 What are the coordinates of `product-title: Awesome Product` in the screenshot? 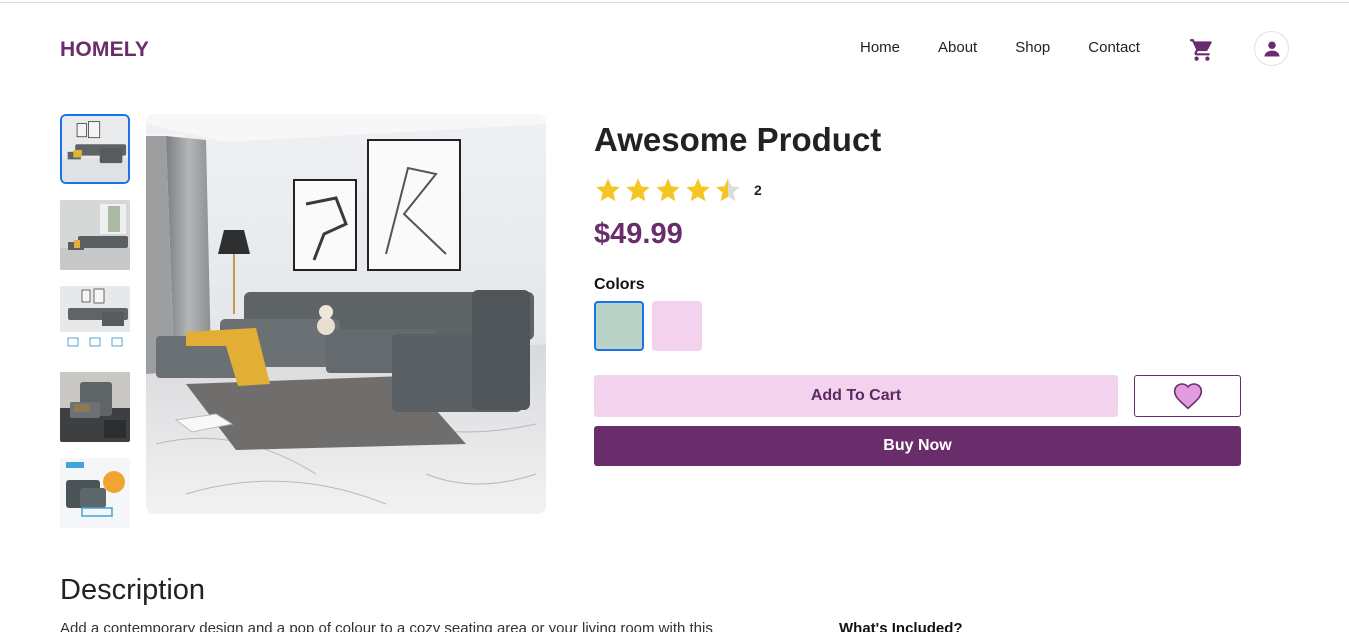 It's located at (738, 139).